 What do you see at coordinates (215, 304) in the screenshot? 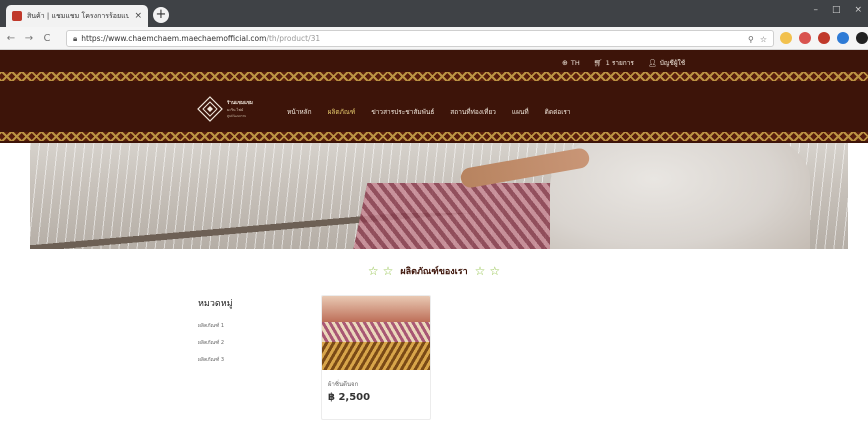
I see `category-heading: หมวดหมู่` at bounding box center [215, 304].